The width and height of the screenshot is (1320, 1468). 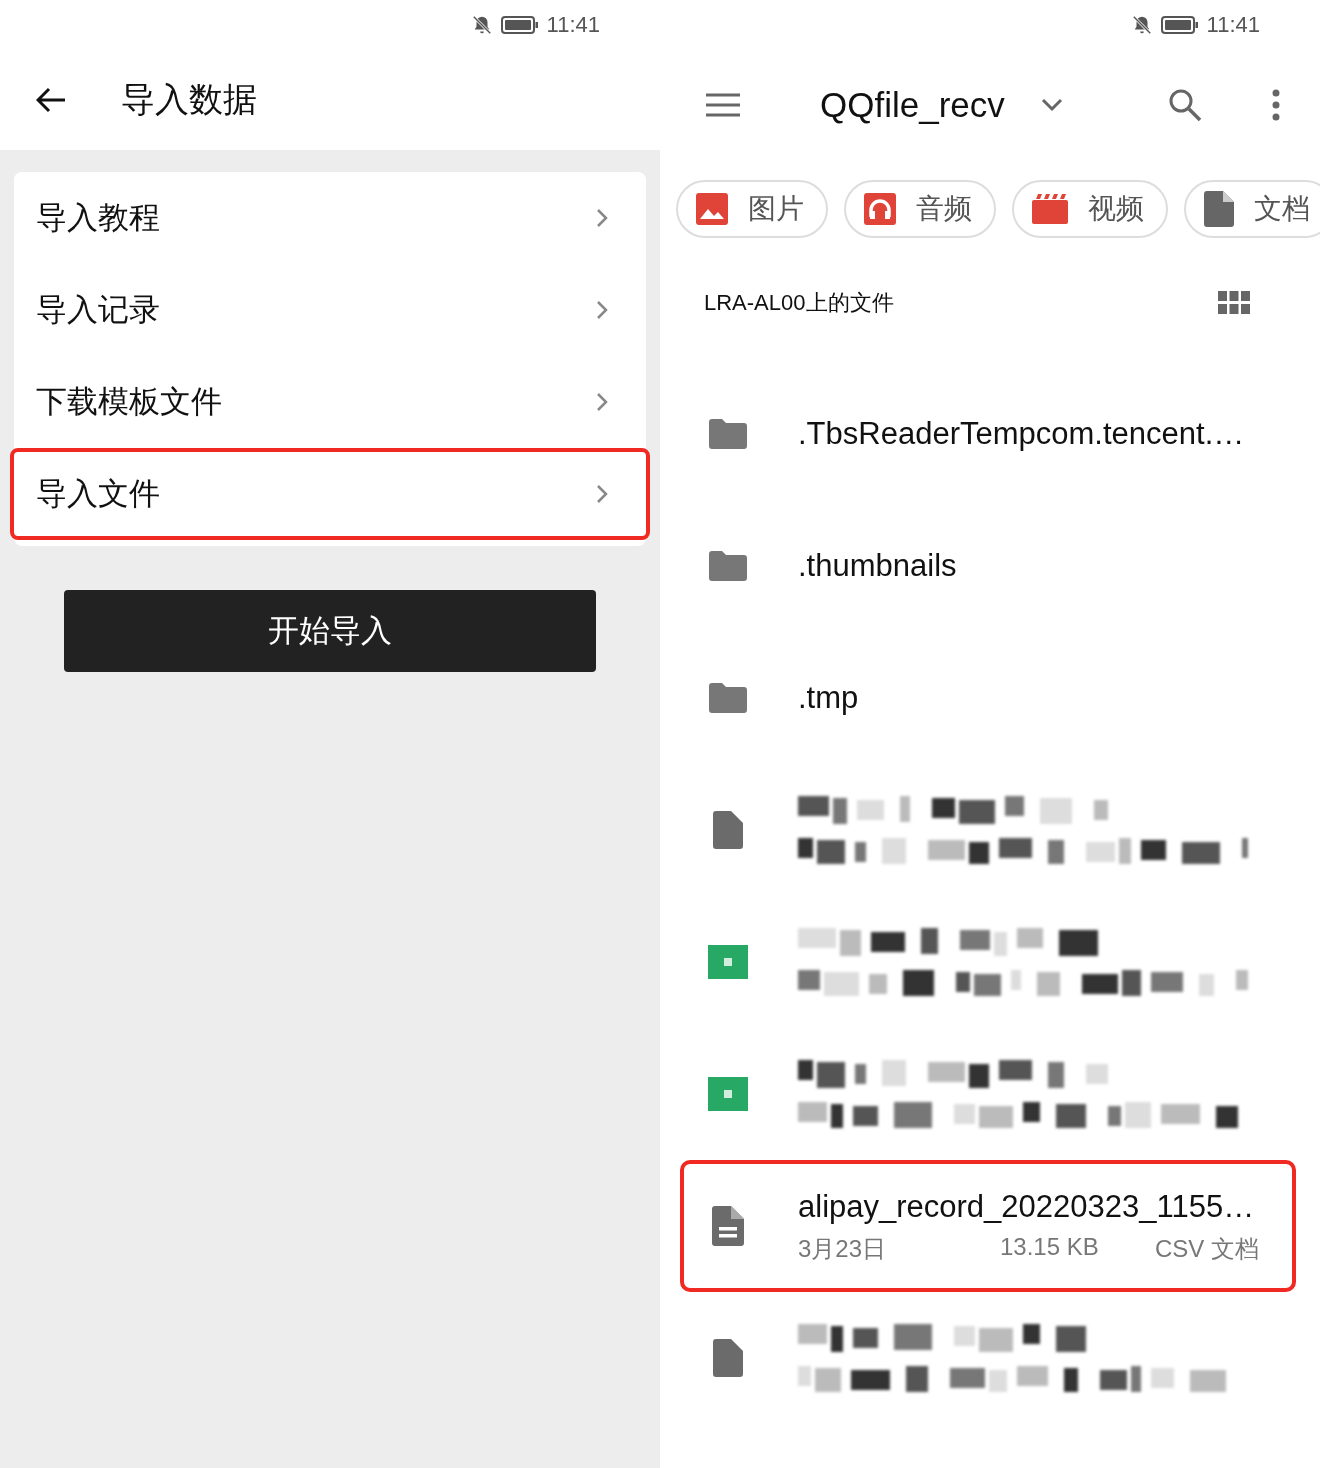 I want to click on dropdown-chevron-icon, so click(x=1051, y=105).